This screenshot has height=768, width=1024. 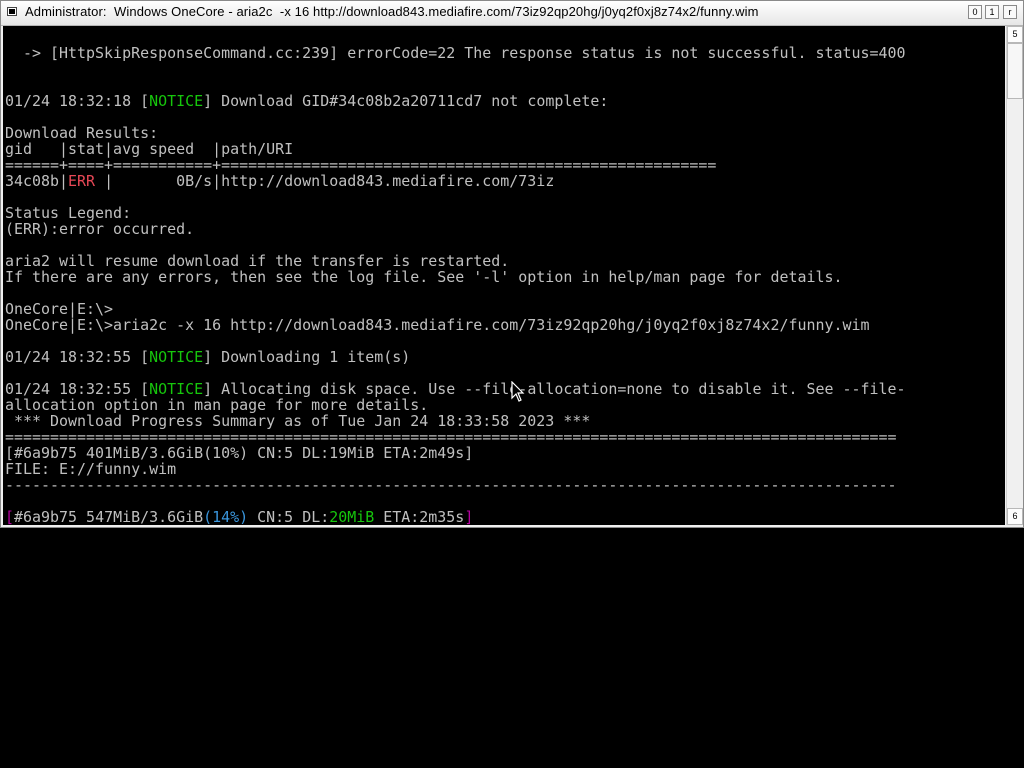 I want to click on timestamp: 01/24 18:32:18 [, so click(x=77, y=101).